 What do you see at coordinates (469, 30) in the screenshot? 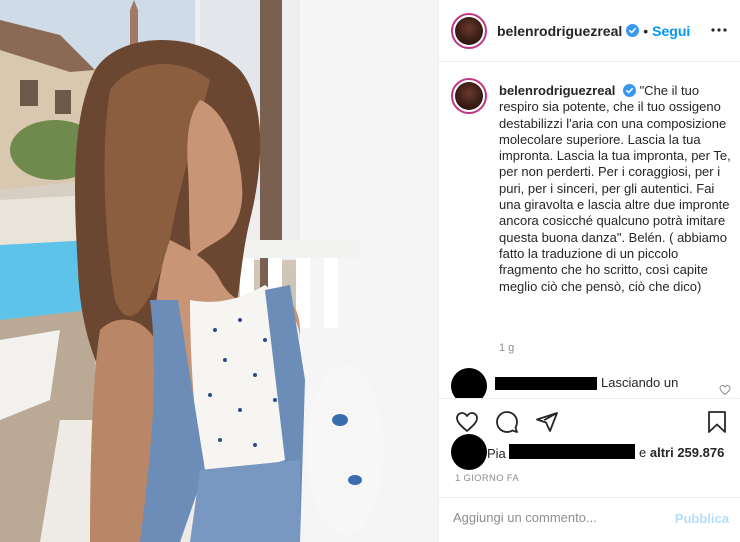
I see `author-avatar` at bounding box center [469, 30].